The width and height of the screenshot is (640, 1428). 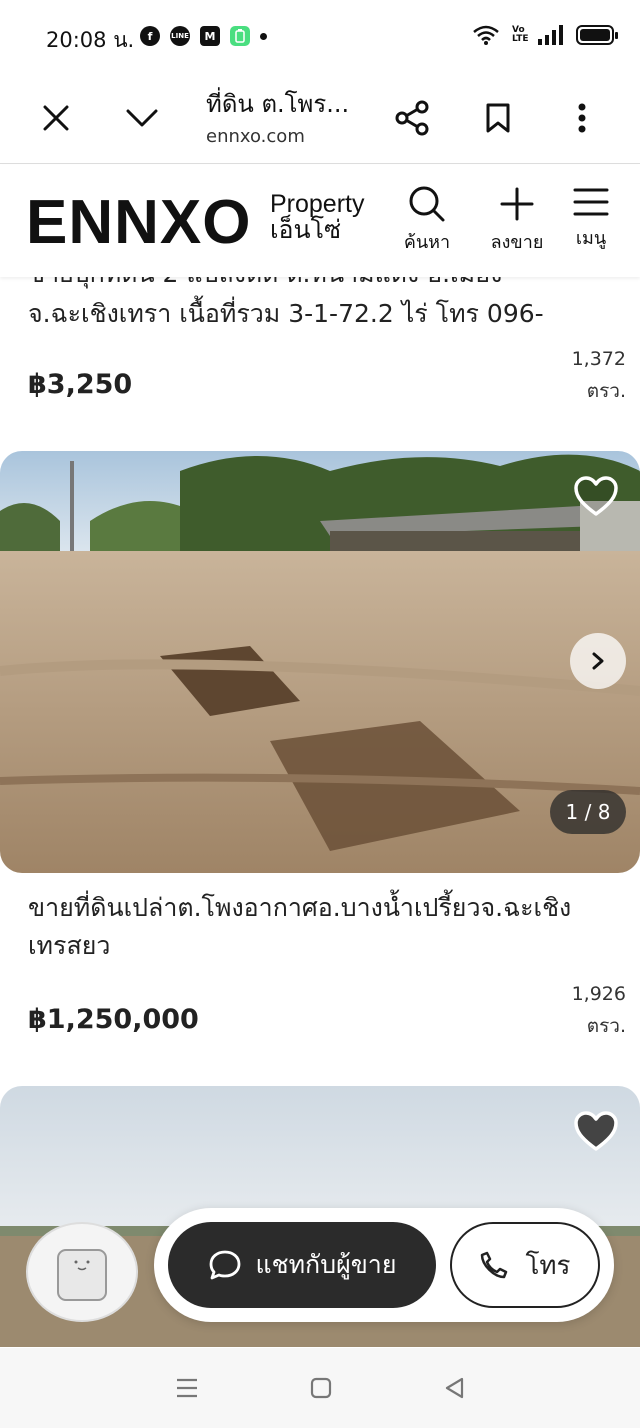 I want to click on chat-with-seller-button: แชทกับผู้ขาย, so click(x=302, y=1265).